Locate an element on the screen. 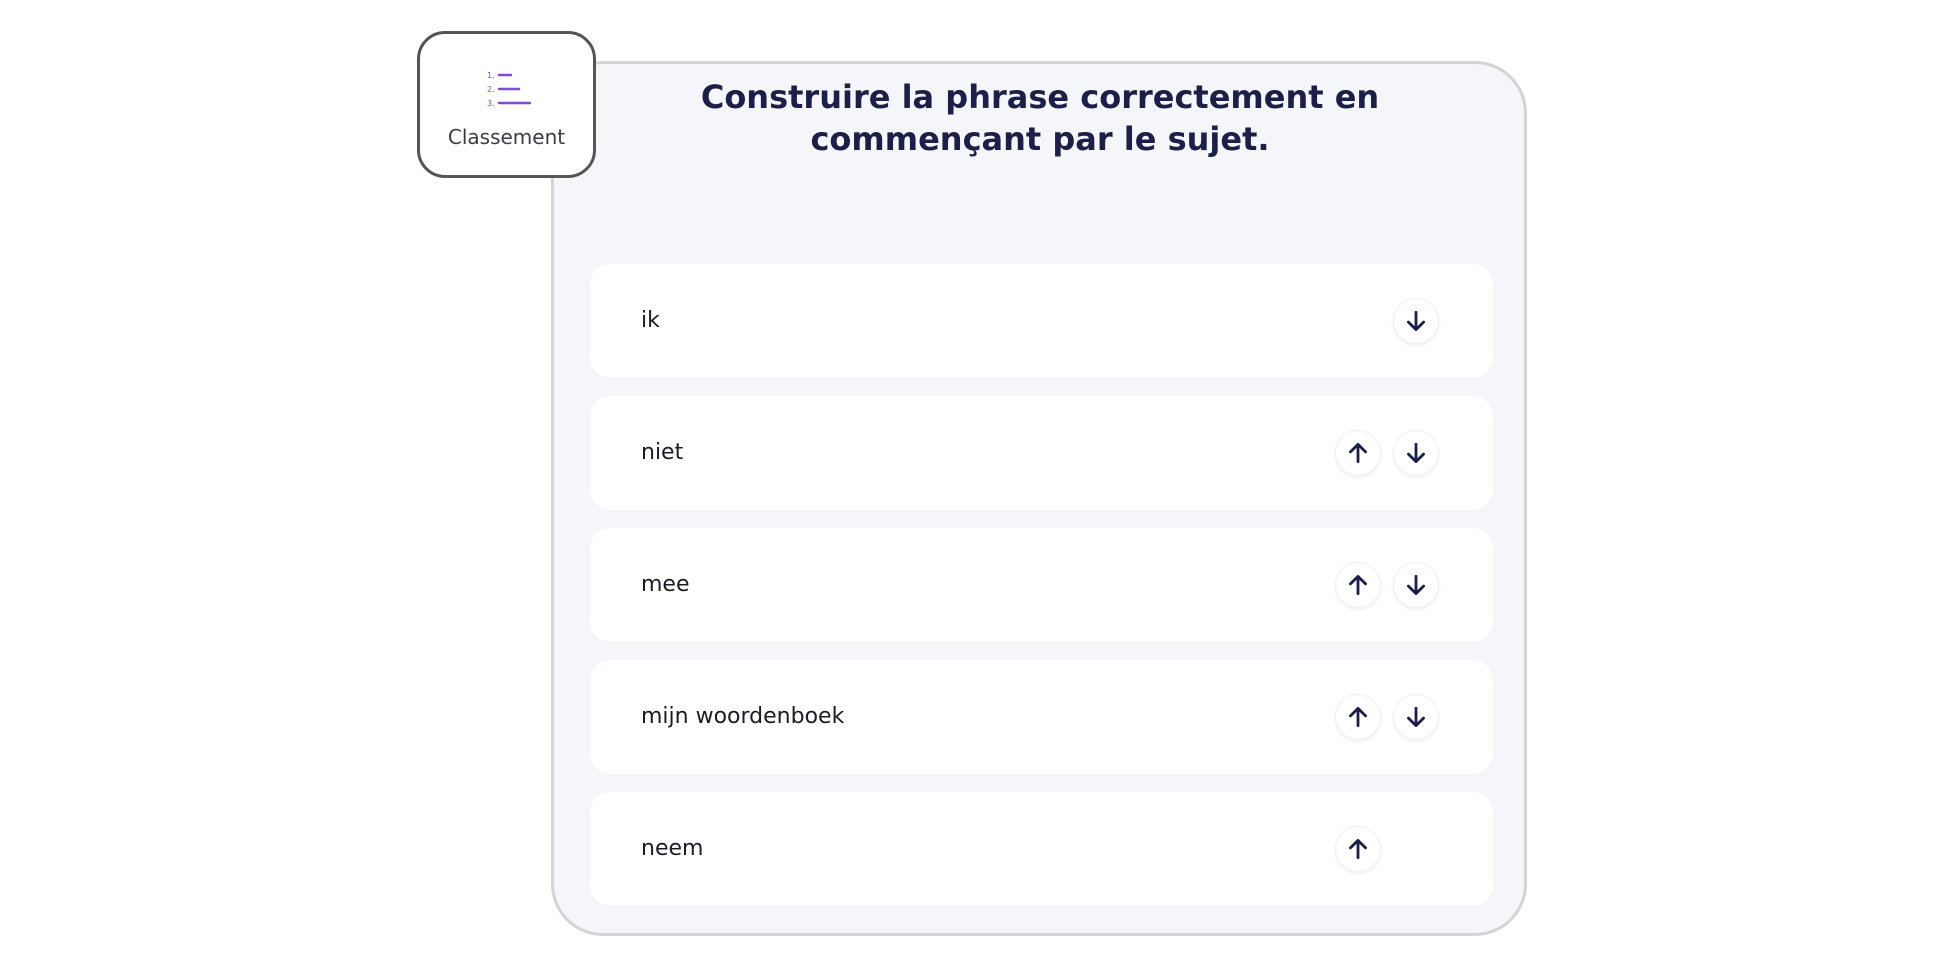 The height and width of the screenshot is (973, 1935). sortable-item-text: niet is located at coordinates (662, 452).